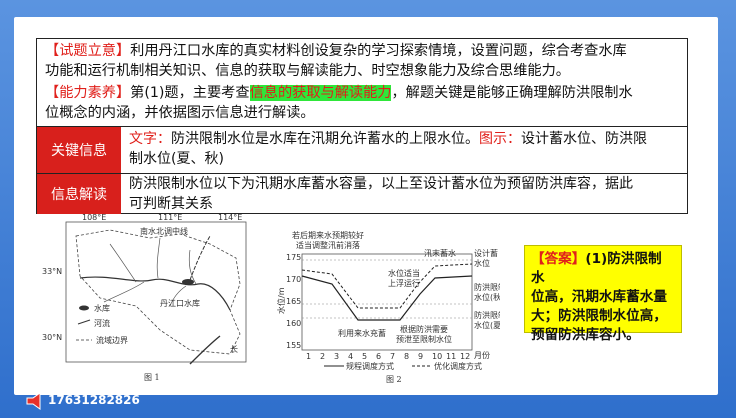 The width and height of the screenshot is (736, 418). Describe the element at coordinates (424, 329) in the screenshot. I see `annotation-5a: 根据防洪需要` at that location.